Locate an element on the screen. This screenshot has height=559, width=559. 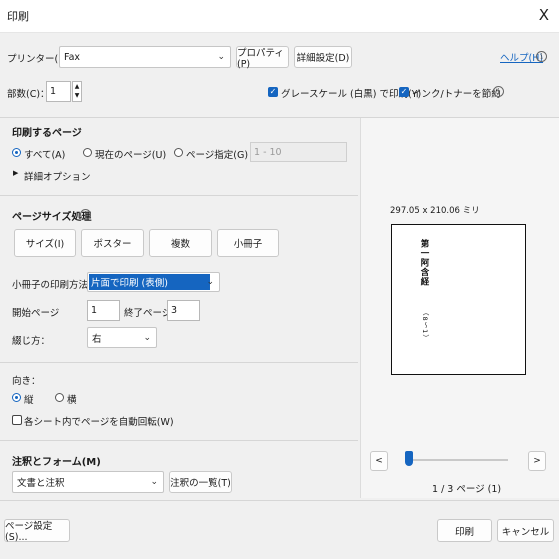
comments-title: 注釈とフォーム(M) is located at coordinates (56, 462).